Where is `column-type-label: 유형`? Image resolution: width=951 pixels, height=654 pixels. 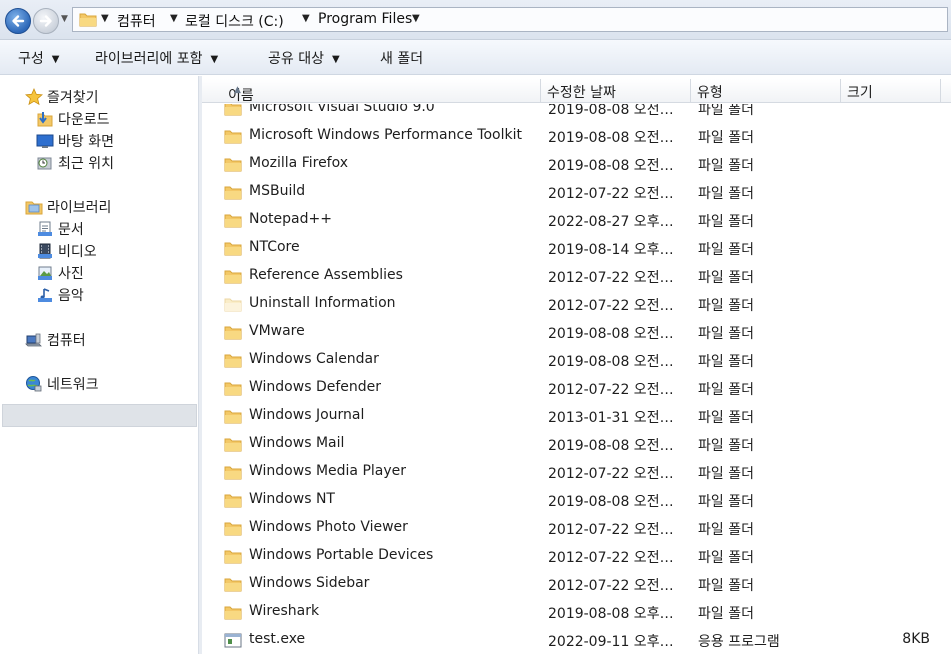
column-type-label: 유형 is located at coordinates (710, 93).